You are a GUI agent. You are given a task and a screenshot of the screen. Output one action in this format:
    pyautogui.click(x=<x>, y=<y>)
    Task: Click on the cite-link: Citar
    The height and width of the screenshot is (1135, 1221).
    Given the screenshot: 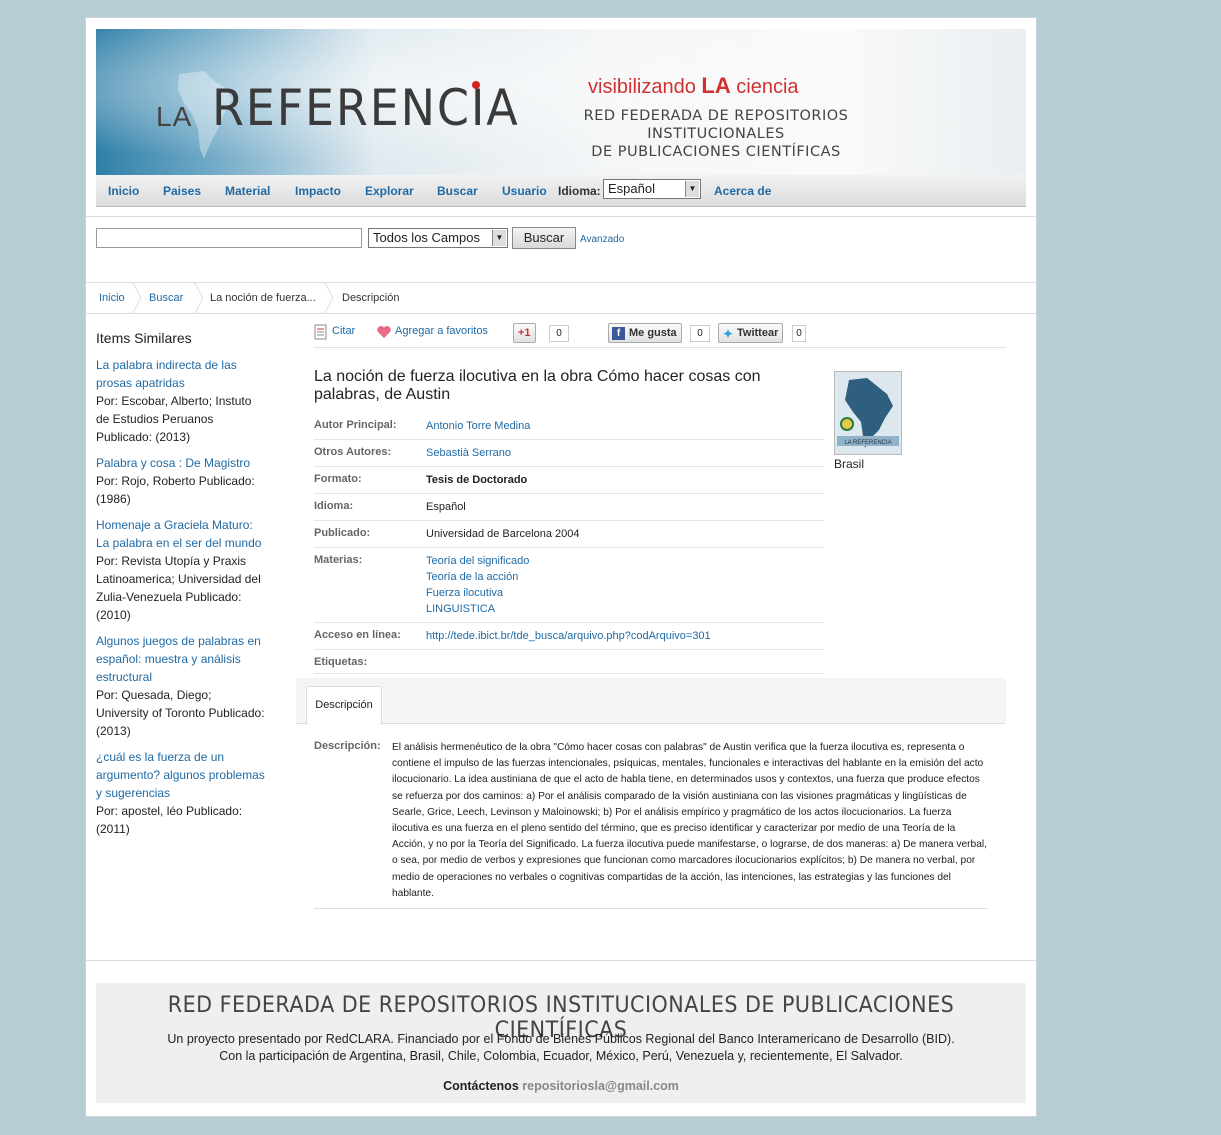 What is the action you would take?
    pyautogui.click(x=343, y=331)
    